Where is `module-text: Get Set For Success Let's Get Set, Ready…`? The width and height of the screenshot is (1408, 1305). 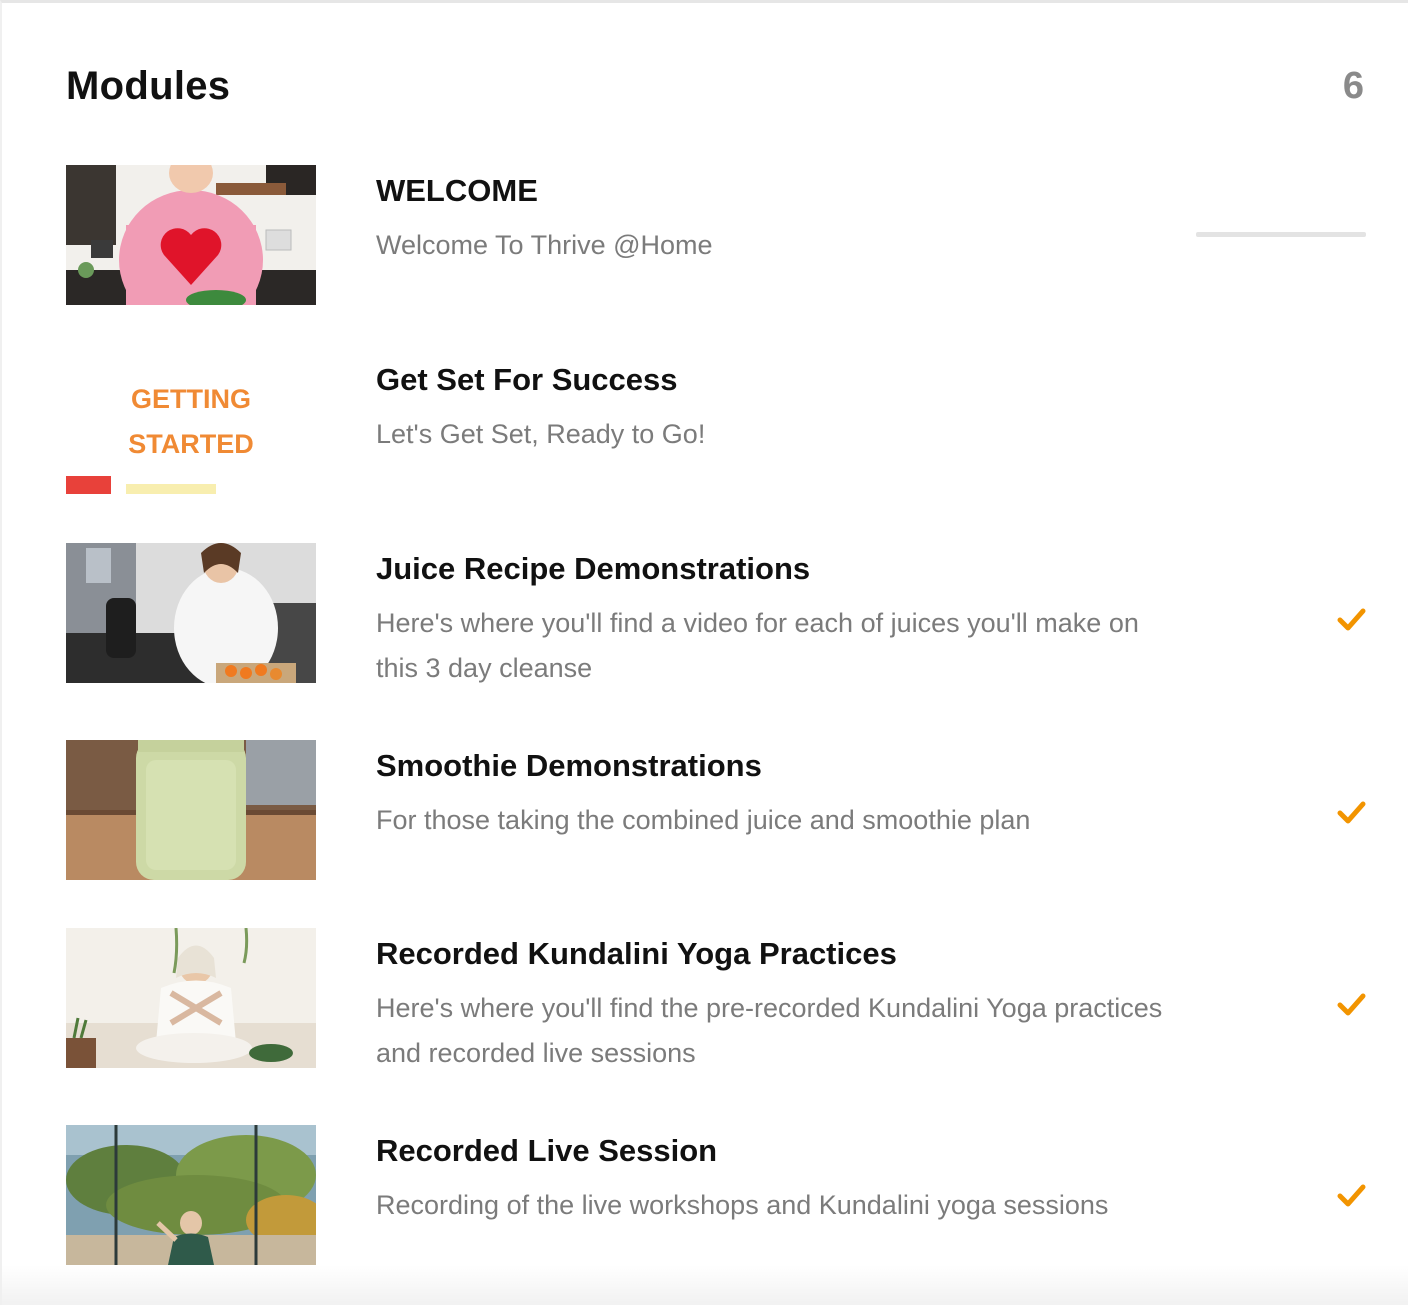 module-text: Get Set For Success Let's Get Set, Ready… is located at coordinates (776, 408).